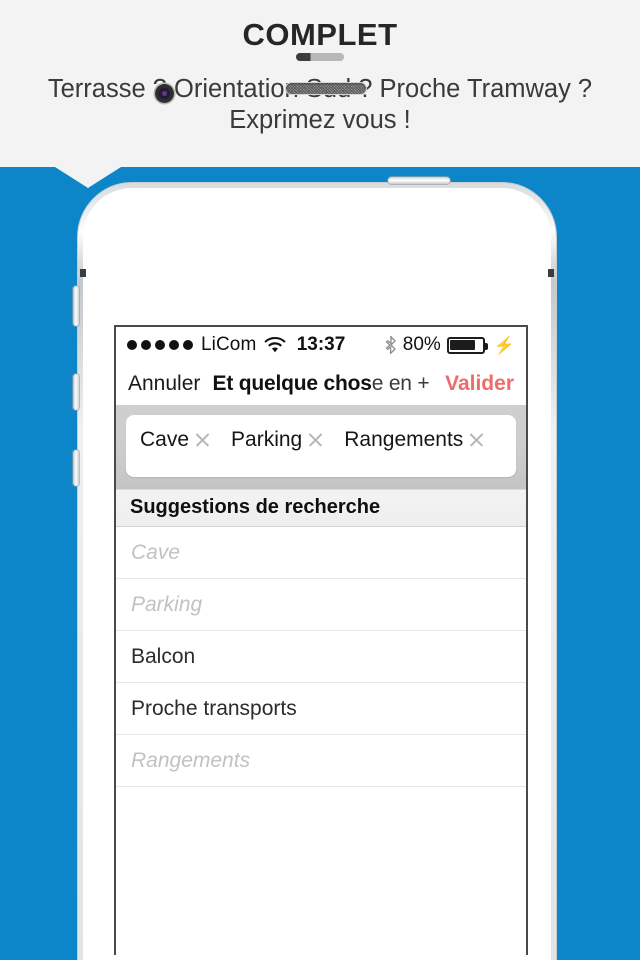 The width and height of the screenshot is (640, 960). I want to click on signal-strength-icon, so click(160, 345).